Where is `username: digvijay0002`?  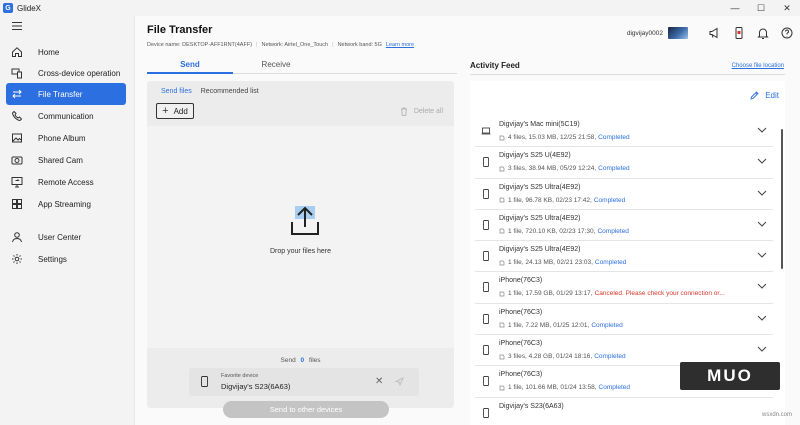
username: digvijay0002 is located at coordinates (645, 33).